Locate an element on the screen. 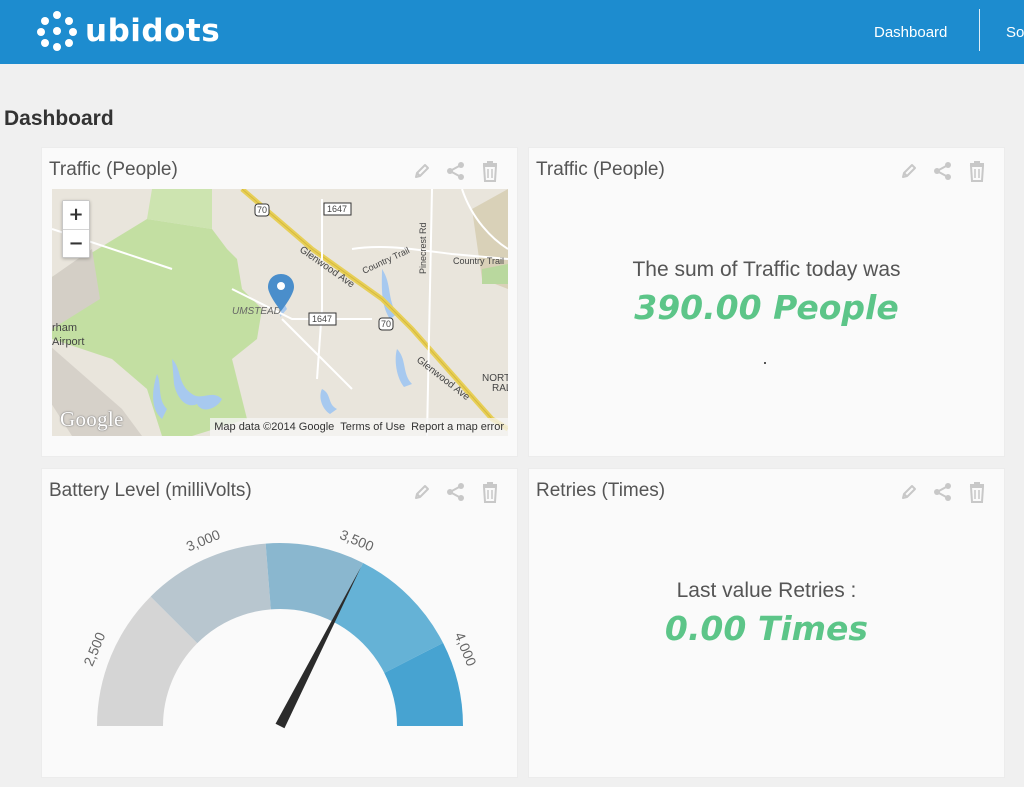 This screenshot has width=1024, height=787. stat-value: 0.00 Times is located at coordinates (766, 628).